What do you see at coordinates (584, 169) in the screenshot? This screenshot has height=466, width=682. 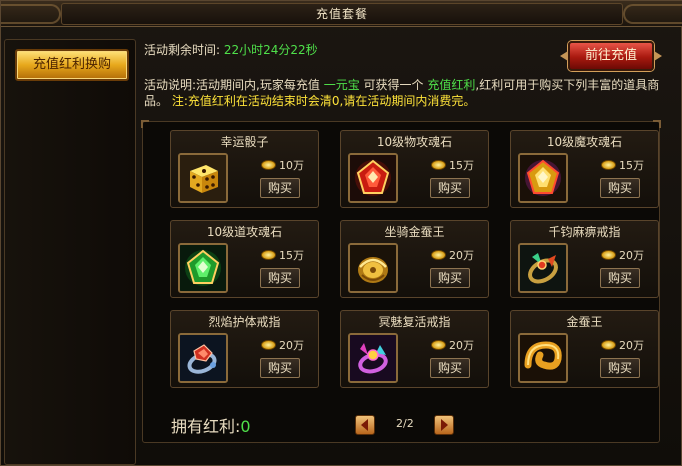 I see `shop-item-card: 10级魔攻魂石 15万 购买` at bounding box center [584, 169].